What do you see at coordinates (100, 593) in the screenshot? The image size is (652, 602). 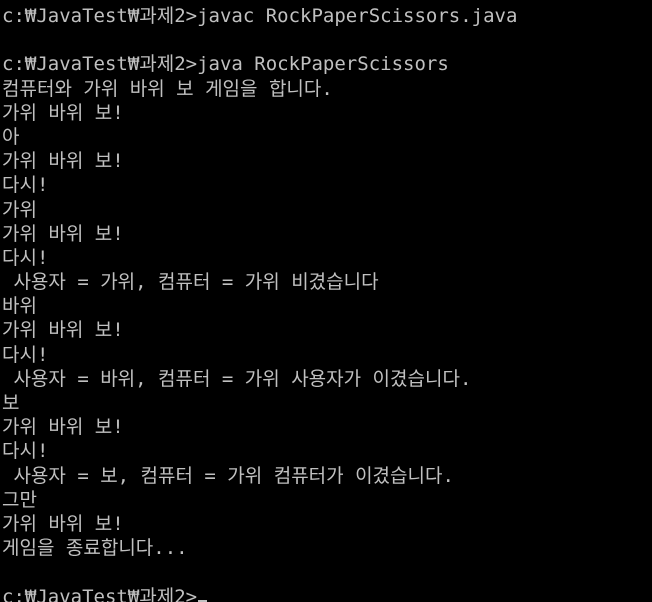 I see `prompt-text: c:₩JavaTest₩과제2>` at bounding box center [100, 593].